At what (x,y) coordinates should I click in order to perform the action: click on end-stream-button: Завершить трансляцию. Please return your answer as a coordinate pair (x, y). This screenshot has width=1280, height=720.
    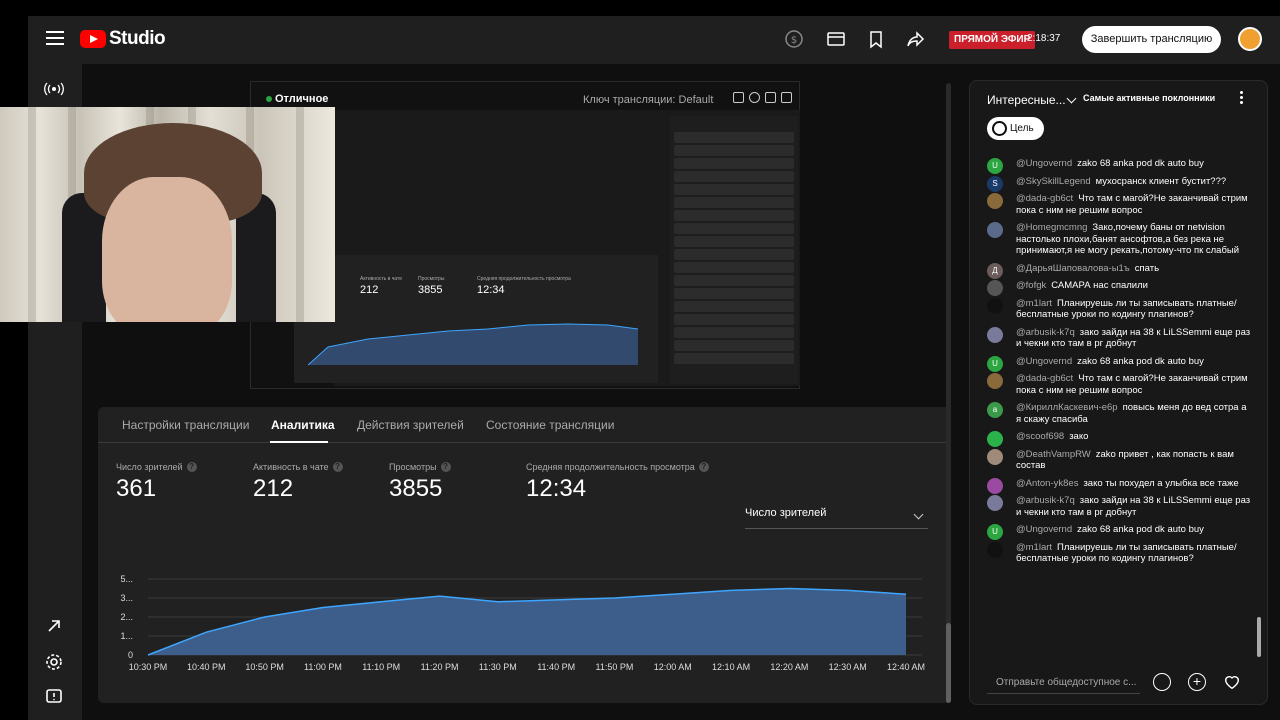
    Looking at the image, I should click on (1151, 39).